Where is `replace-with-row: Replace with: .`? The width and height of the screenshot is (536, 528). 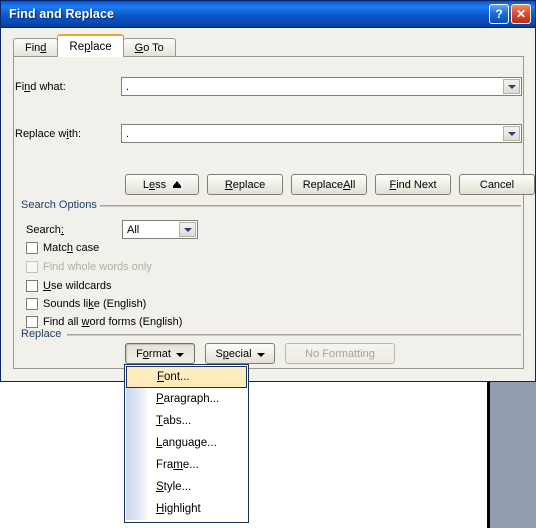
replace-with-row: Replace with: . is located at coordinates (268, 133).